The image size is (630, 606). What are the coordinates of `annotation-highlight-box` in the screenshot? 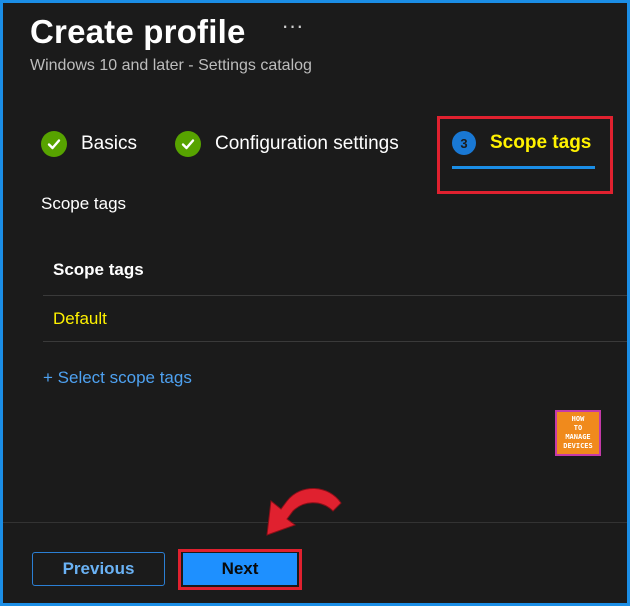 It's located at (525, 155).